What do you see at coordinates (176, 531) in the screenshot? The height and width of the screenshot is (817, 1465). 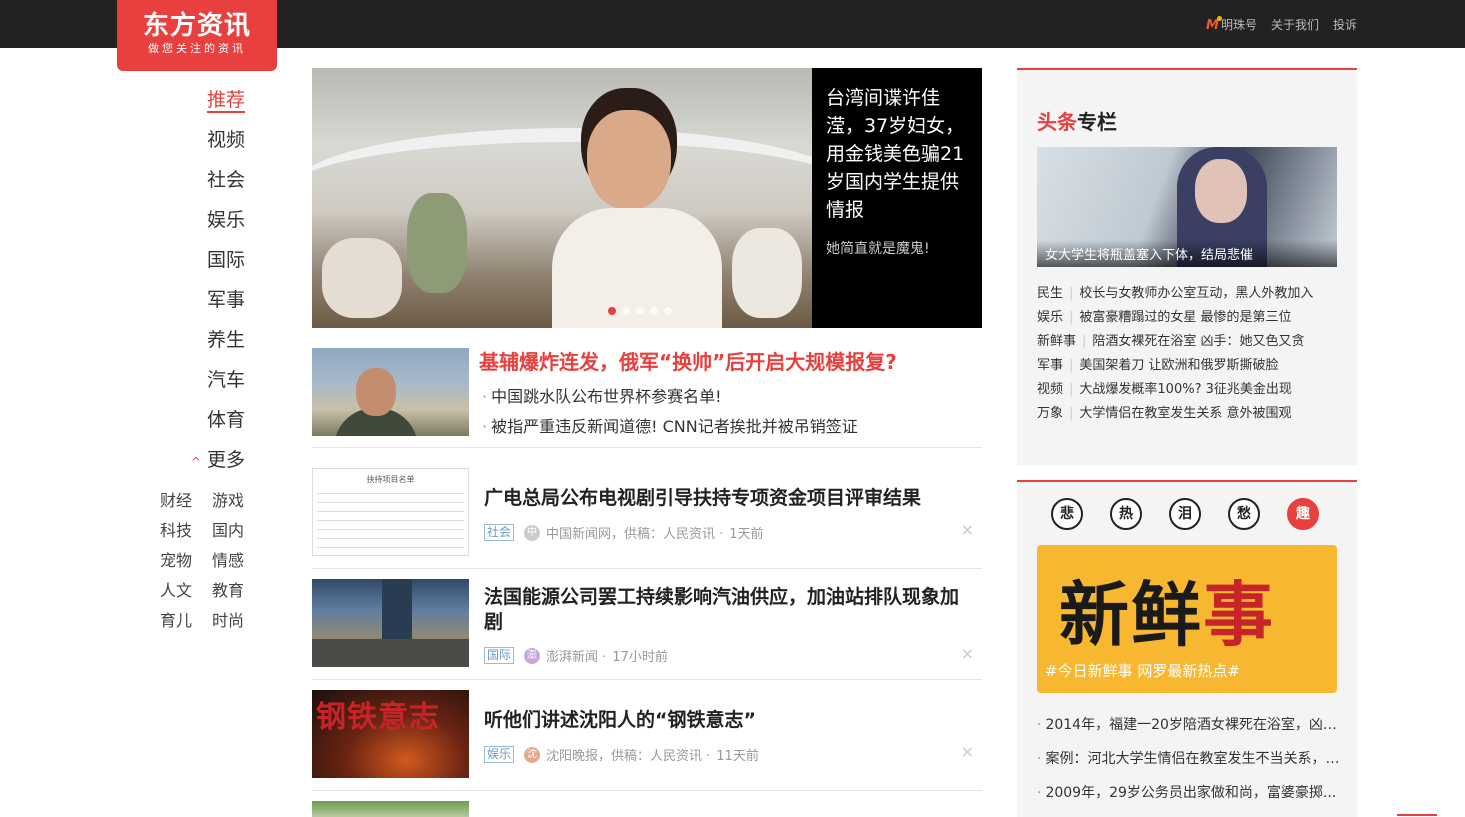 I see `nav-sub-tech: 科技` at bounding box center [176, 531].